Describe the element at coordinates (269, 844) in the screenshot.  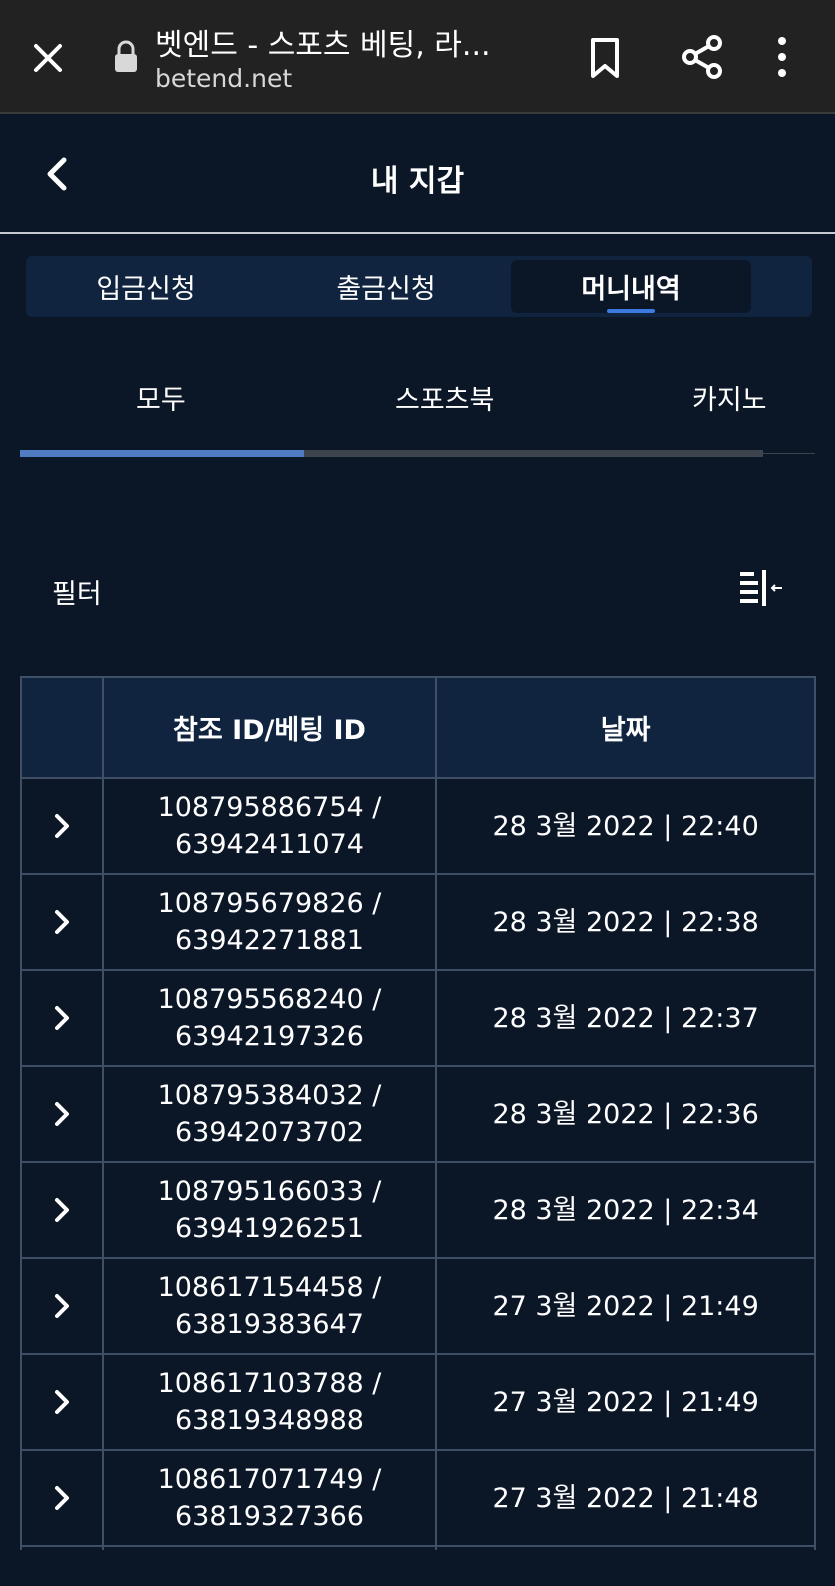
I see `bet-id: 63942411074` at that location.